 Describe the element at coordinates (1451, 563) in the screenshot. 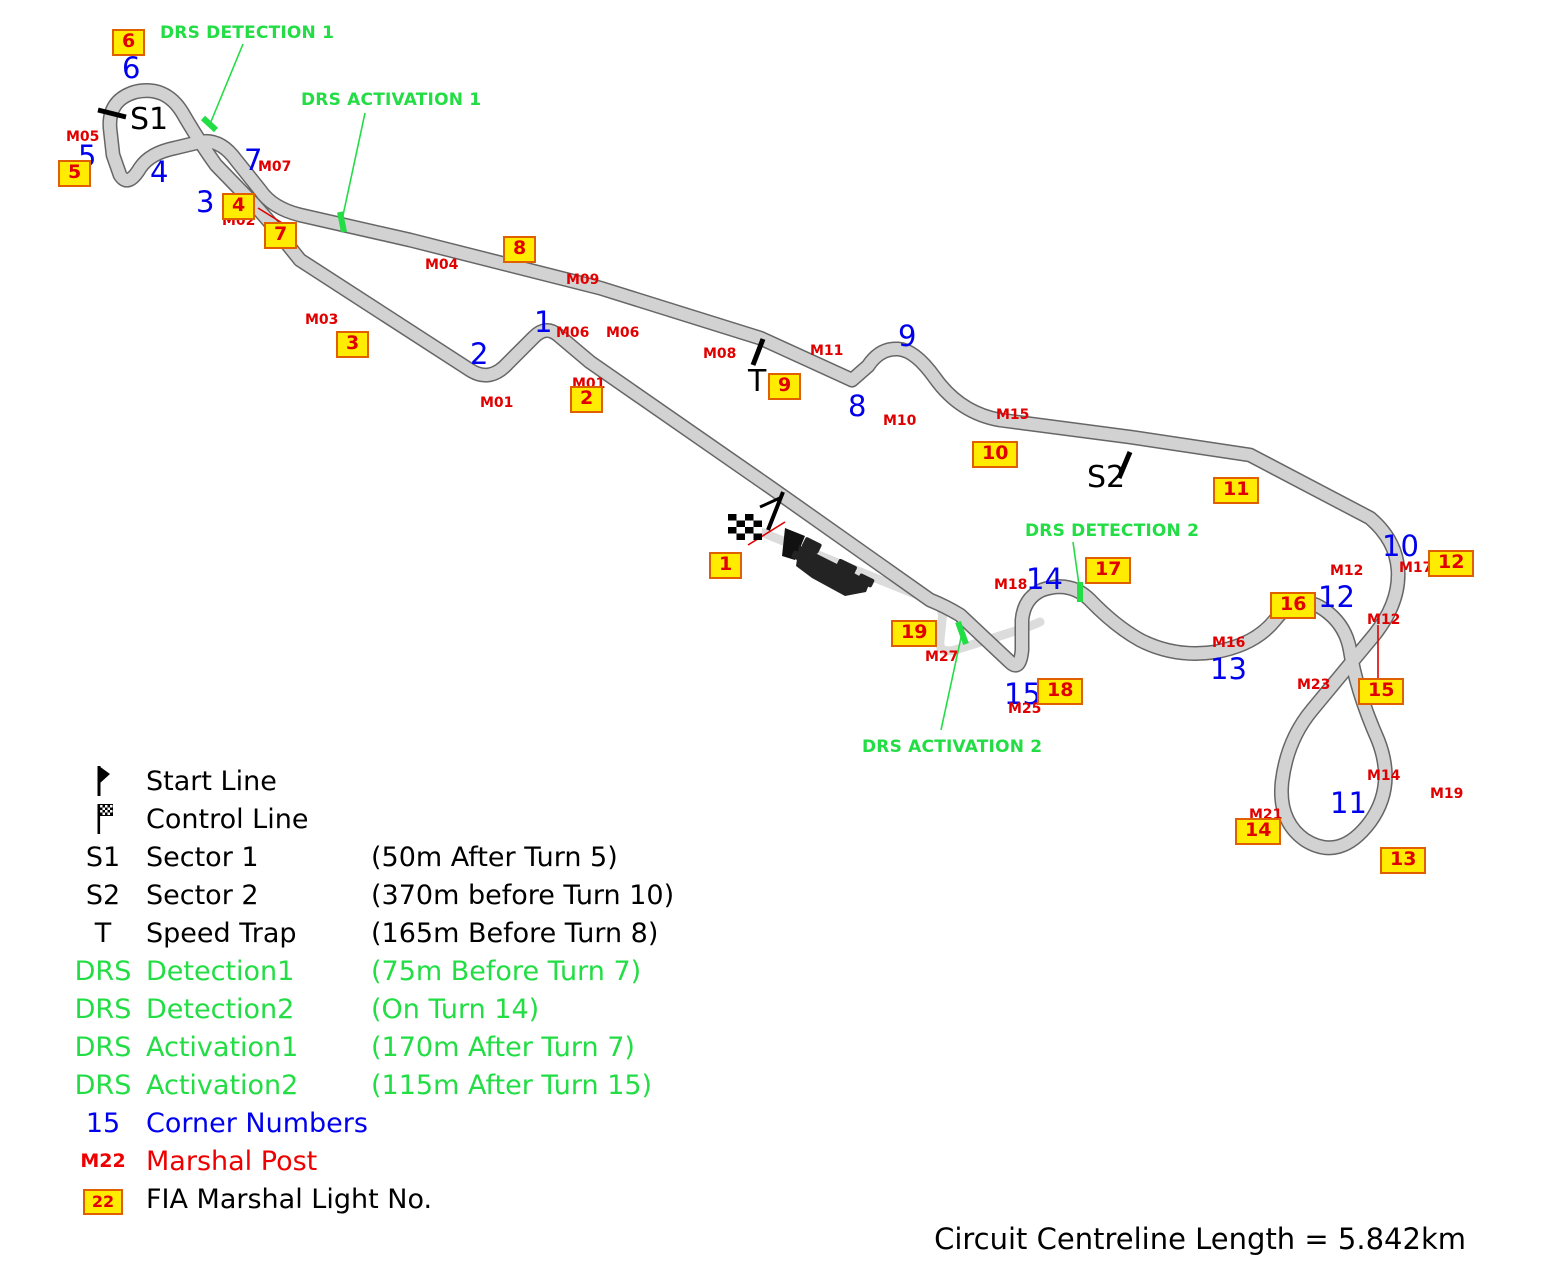

I see `fia-marshal-light: 12` at that location.